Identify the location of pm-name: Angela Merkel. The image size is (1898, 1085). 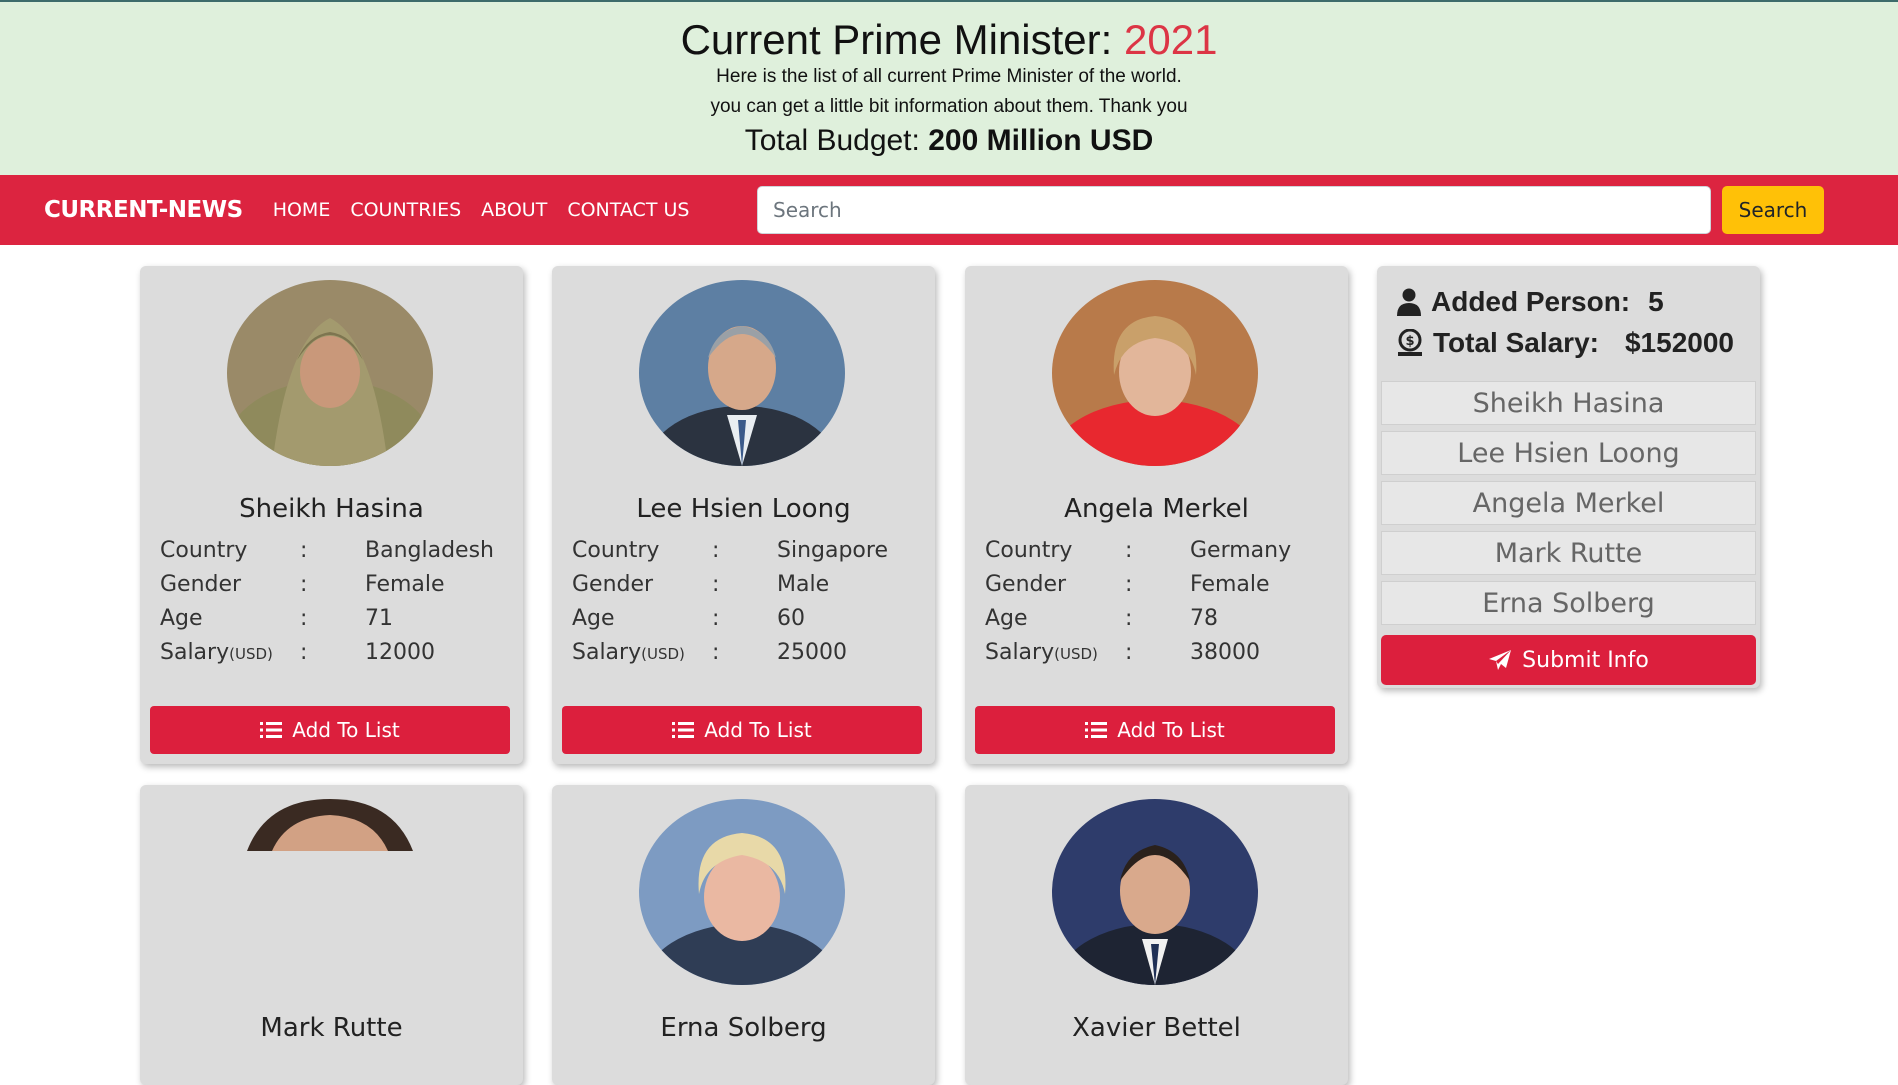
(1156, 509).